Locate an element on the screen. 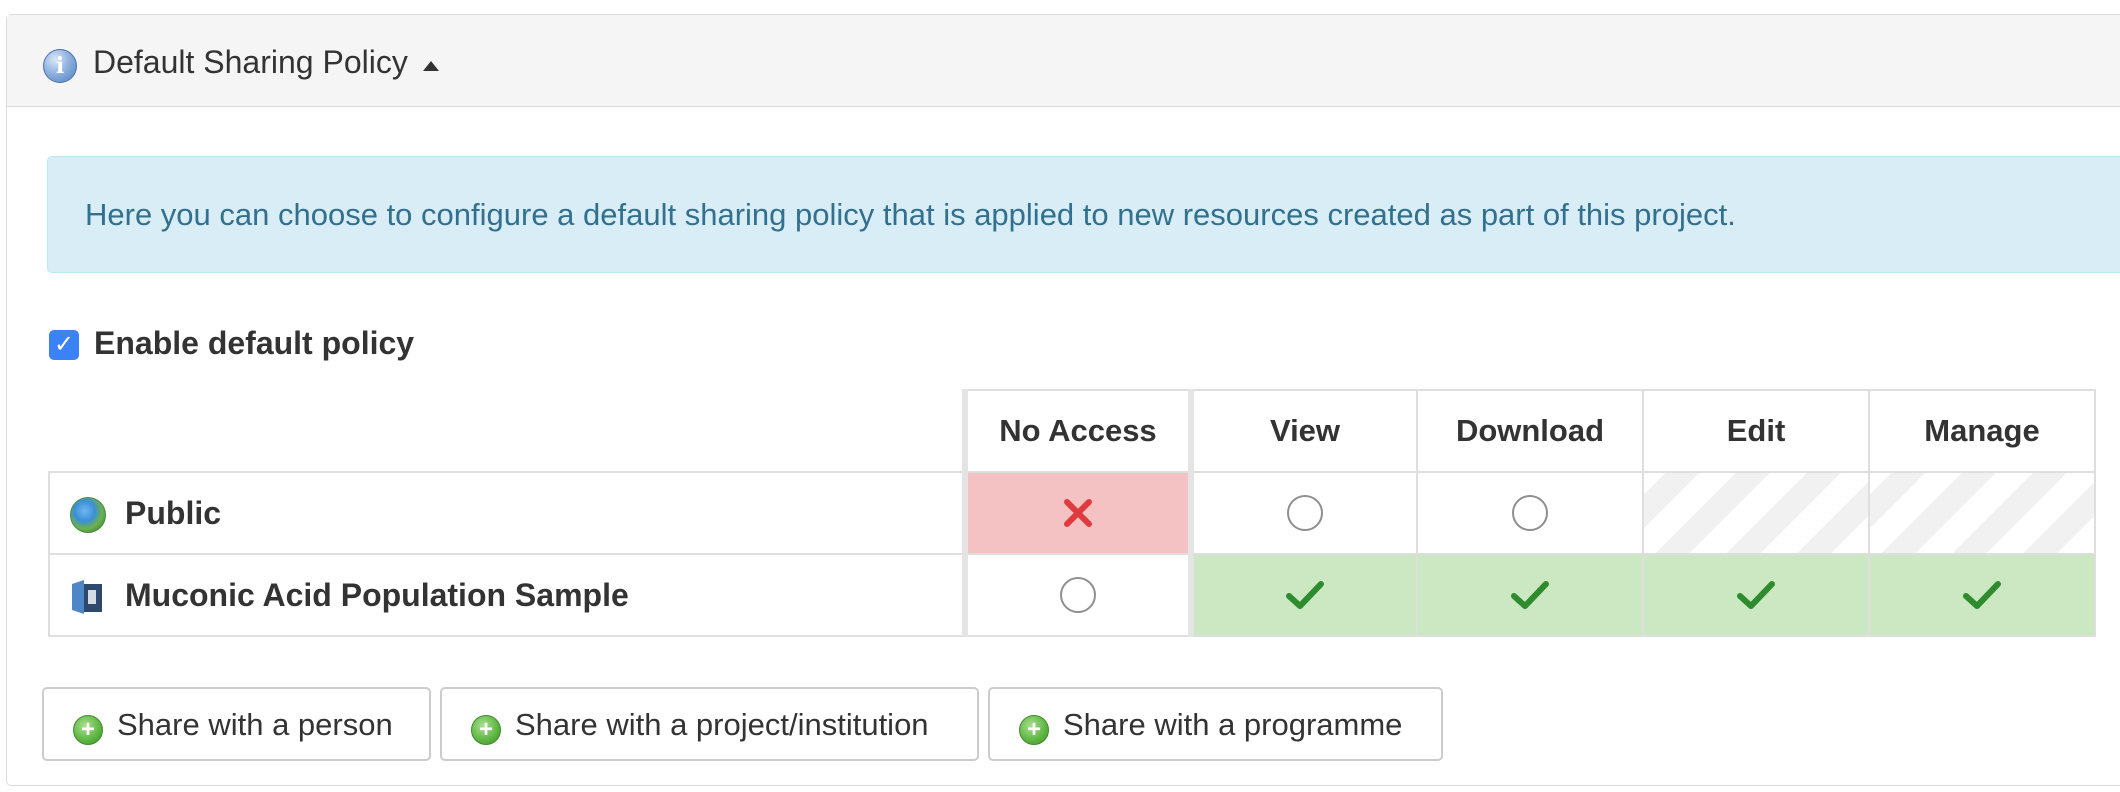 This screenshot has height=792, width=2120. share-with-project-button: + Share with a project/institution is located at coordinates (709, 724).